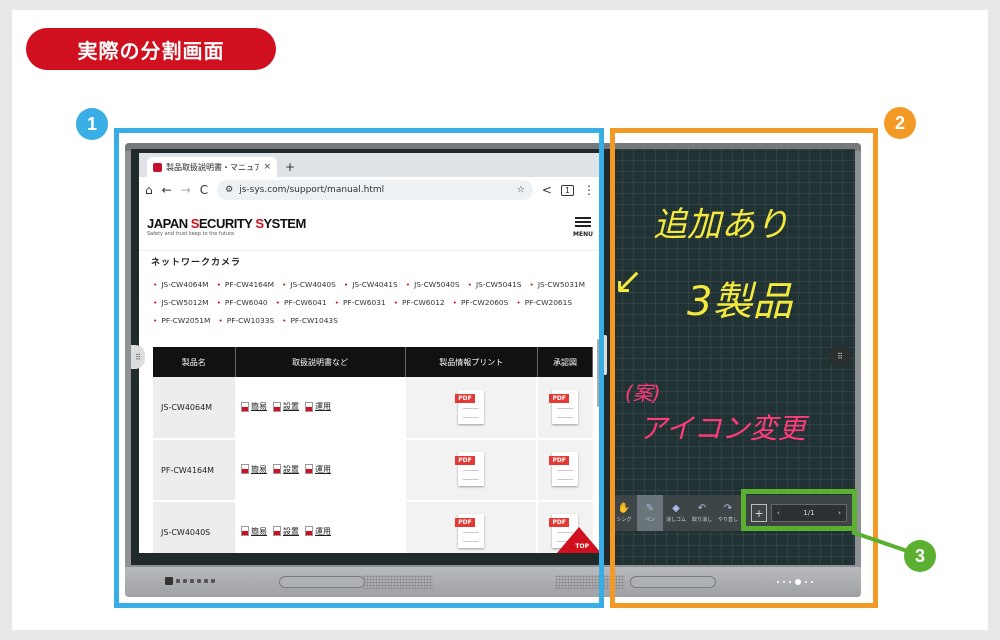 The image size is (1000, 640). What do you see at coordinates (799, 510) in the screenshot?
I see `pager-highlight` at bounding box center [799, 510].